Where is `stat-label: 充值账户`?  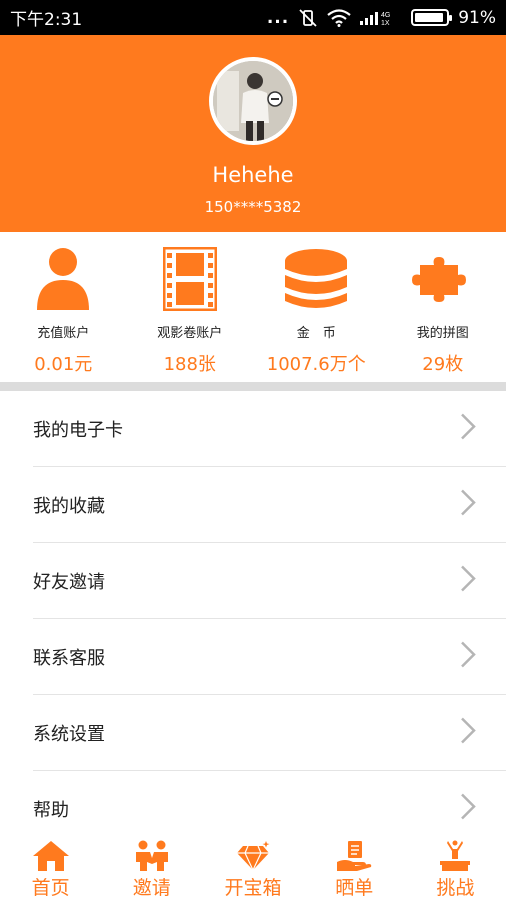
stat-label: 充值账户 is located at coordinates (63, 333).